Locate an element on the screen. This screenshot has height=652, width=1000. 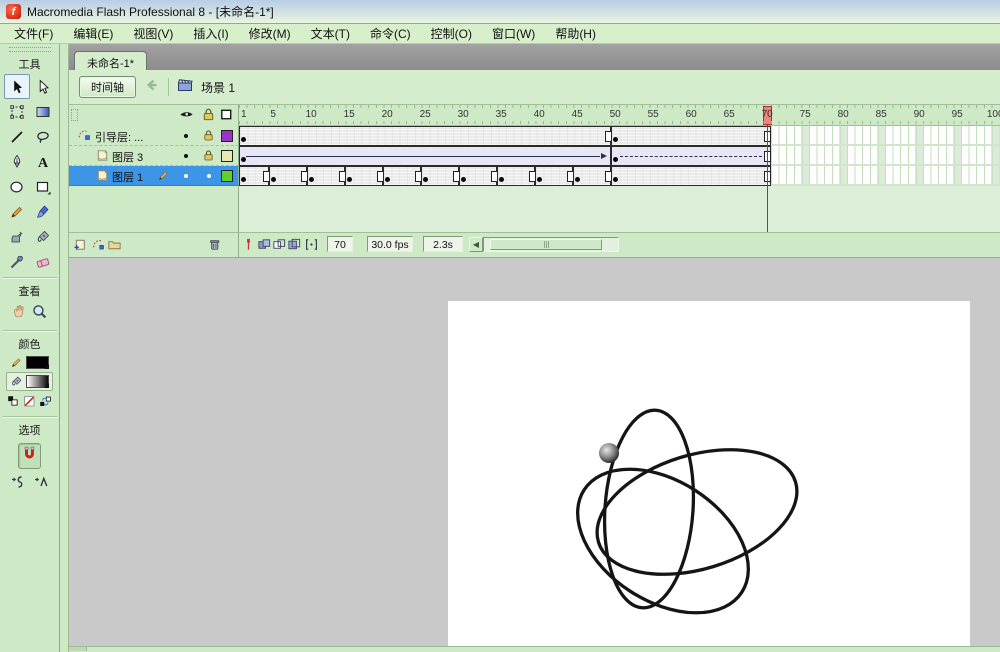
subselection-tool is located at coordinates (43, 86).